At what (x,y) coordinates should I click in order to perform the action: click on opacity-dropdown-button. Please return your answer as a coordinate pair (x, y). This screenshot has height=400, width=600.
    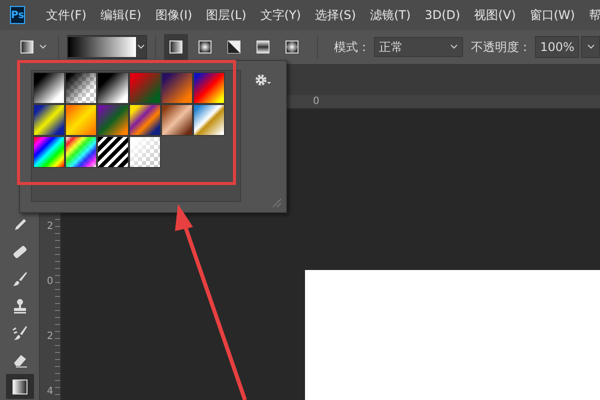
    Looking at the image, I should click on (590, 47).